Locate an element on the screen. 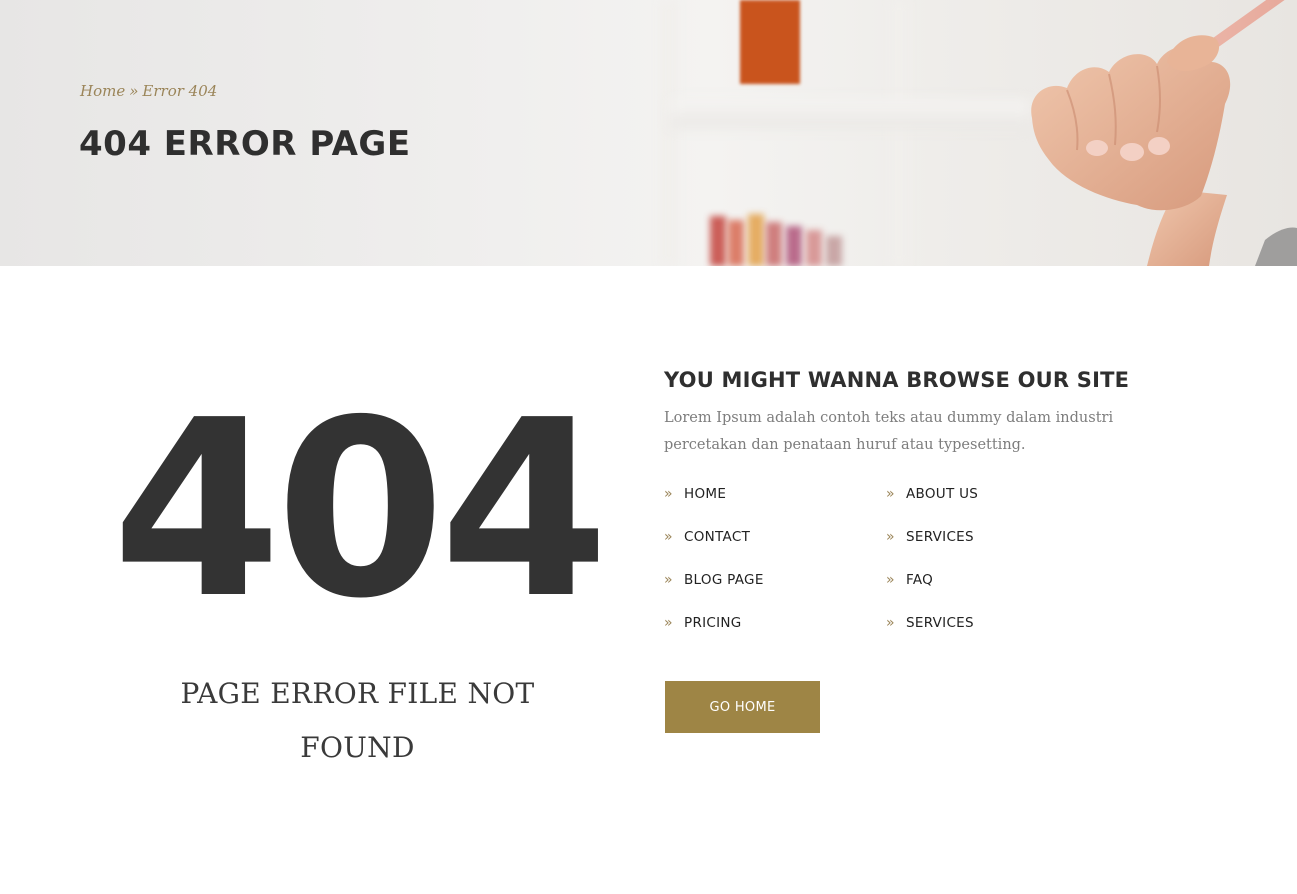 Image resolution: width=1297 pixels, height=894 pixels. breadcrumb-current: Error 404 is located at coordinates (180, 91).